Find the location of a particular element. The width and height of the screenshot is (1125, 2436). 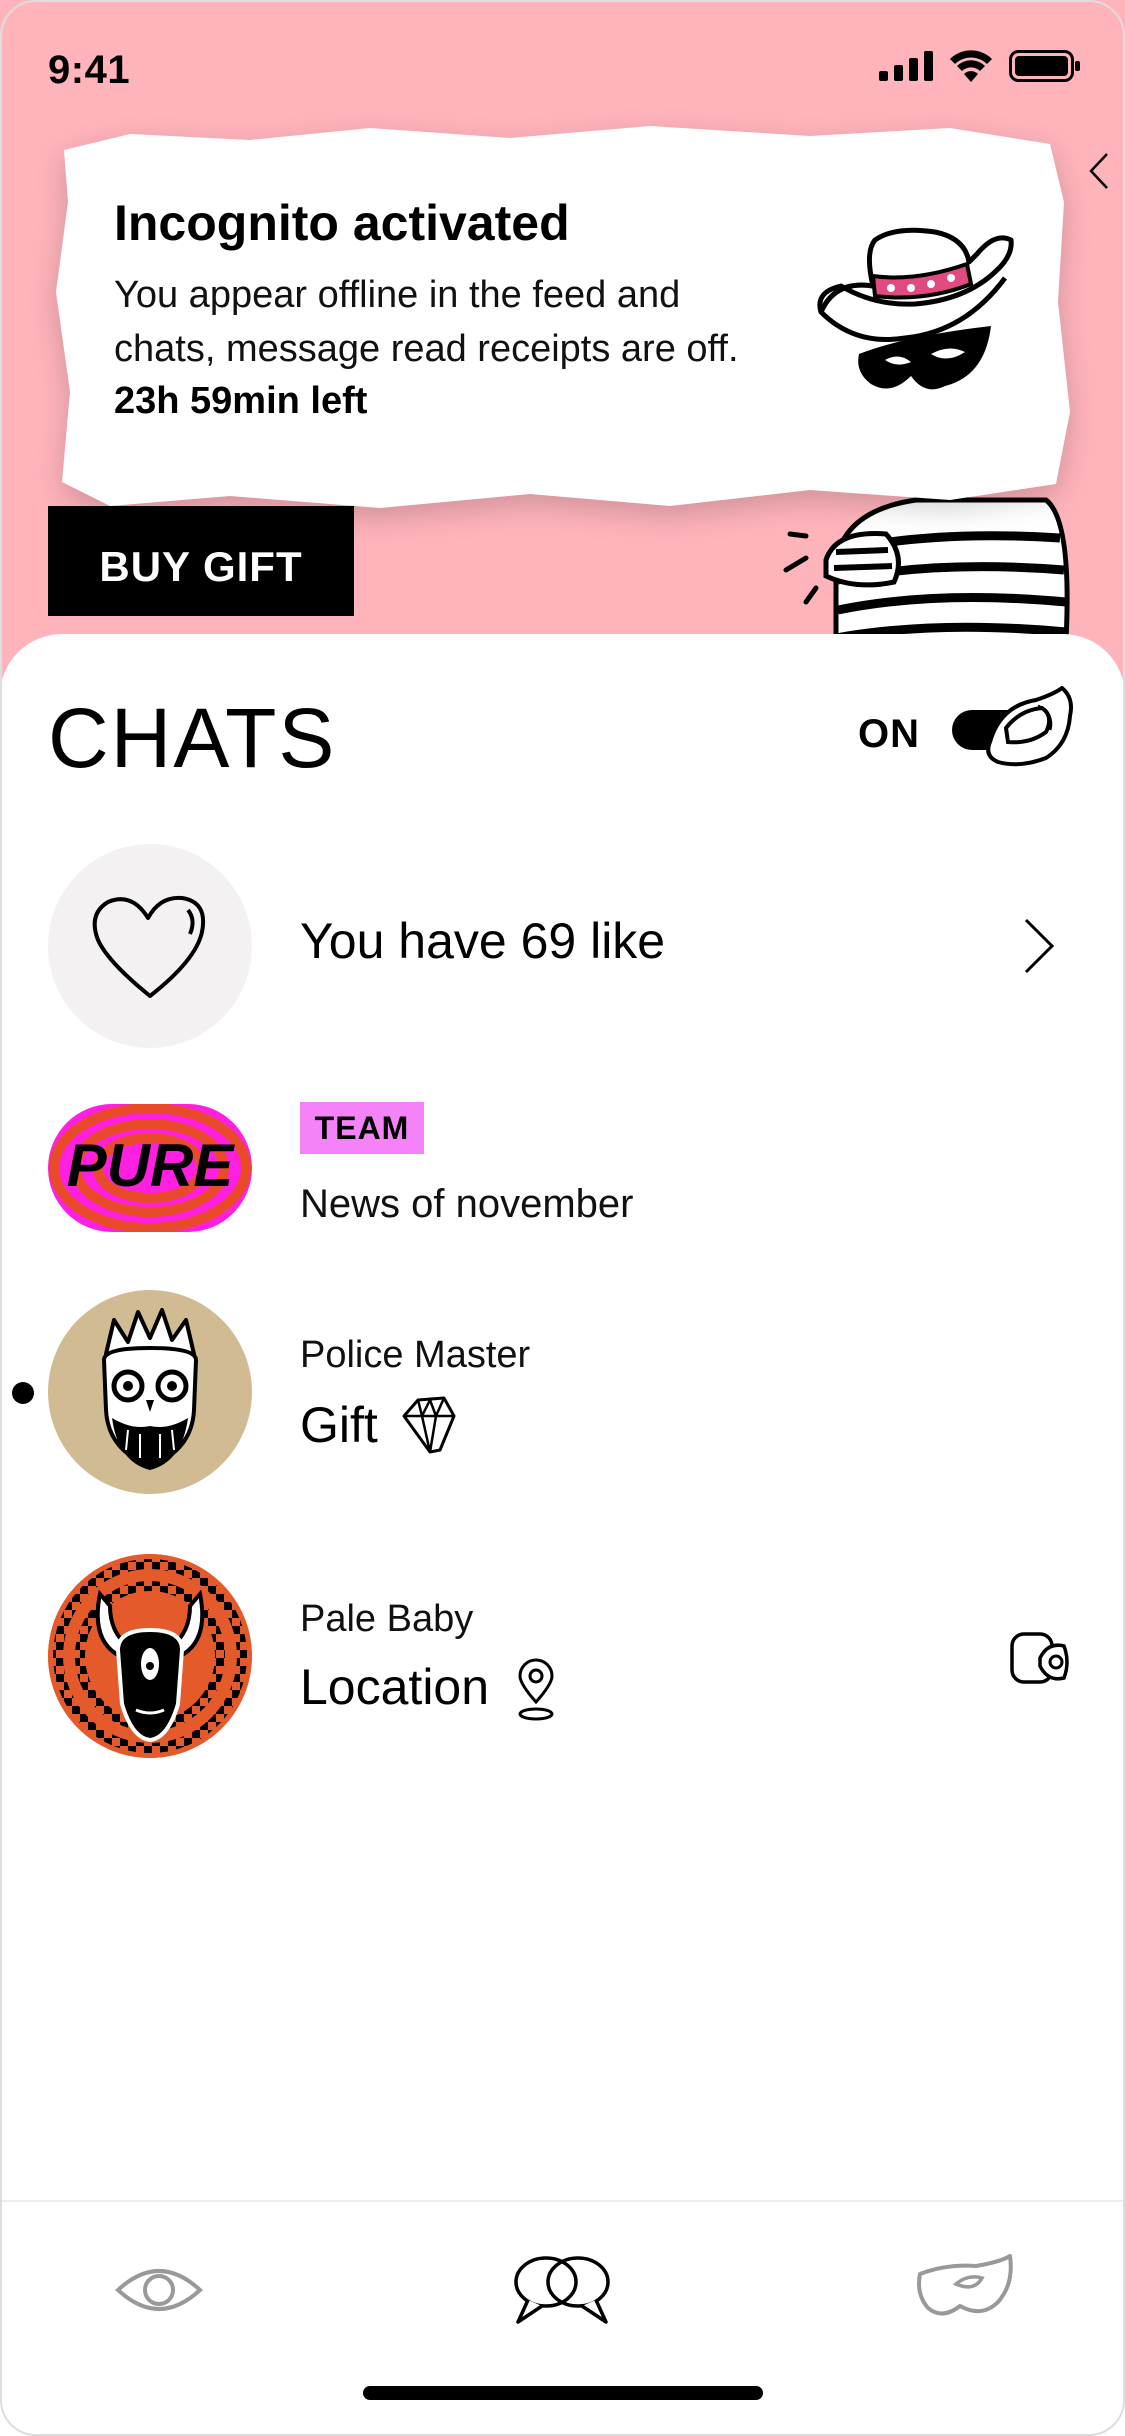

diamond-icon is located at coordinates (429, 1425).